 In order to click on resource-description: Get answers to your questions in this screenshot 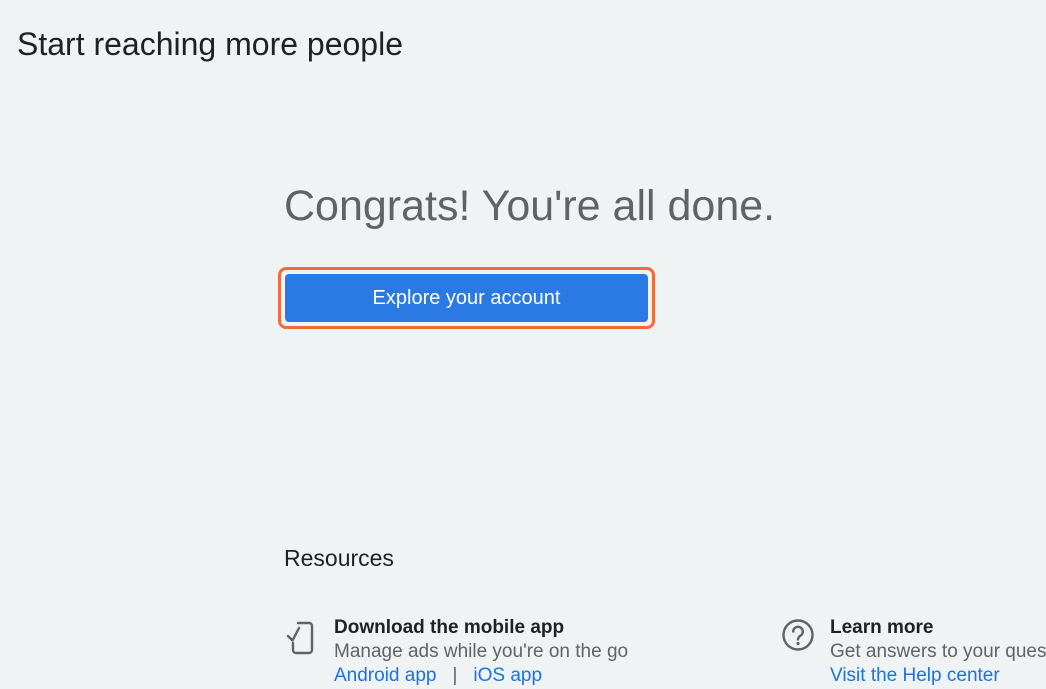, I will do `click(938, 651)`.